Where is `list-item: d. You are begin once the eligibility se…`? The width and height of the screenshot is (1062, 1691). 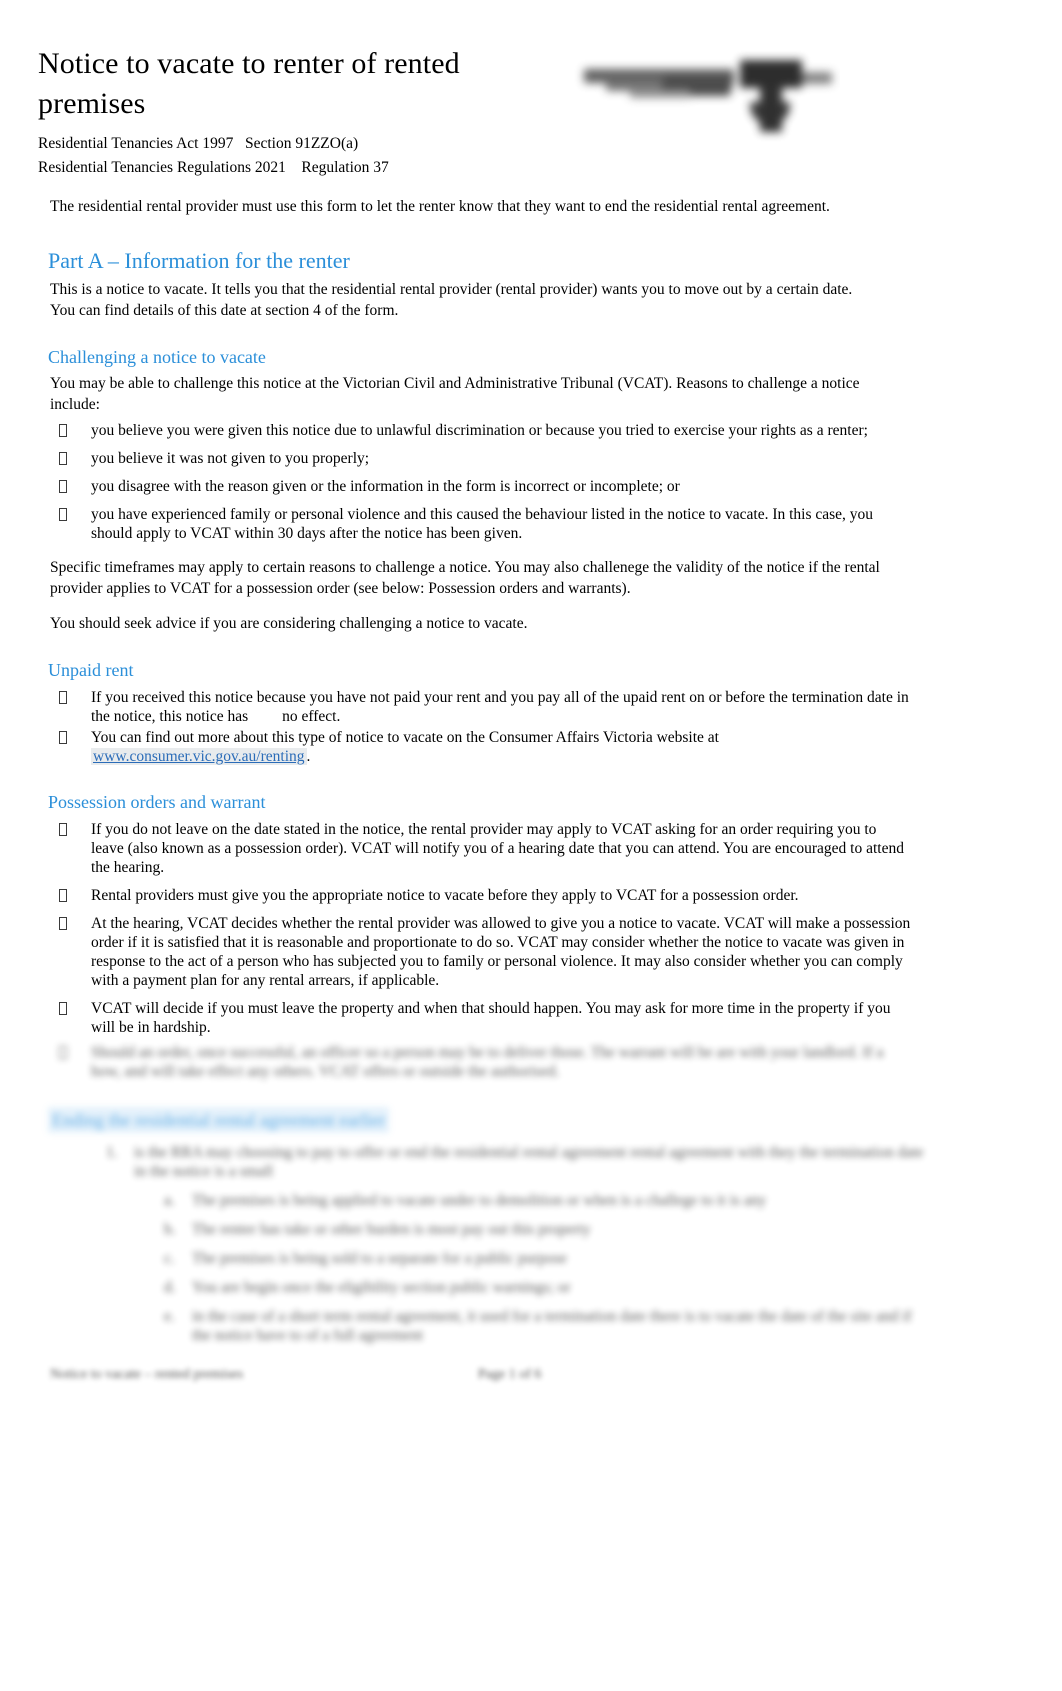 list-item: d. You are begin once the eligibility se… is located at coordinates (540, 1287).